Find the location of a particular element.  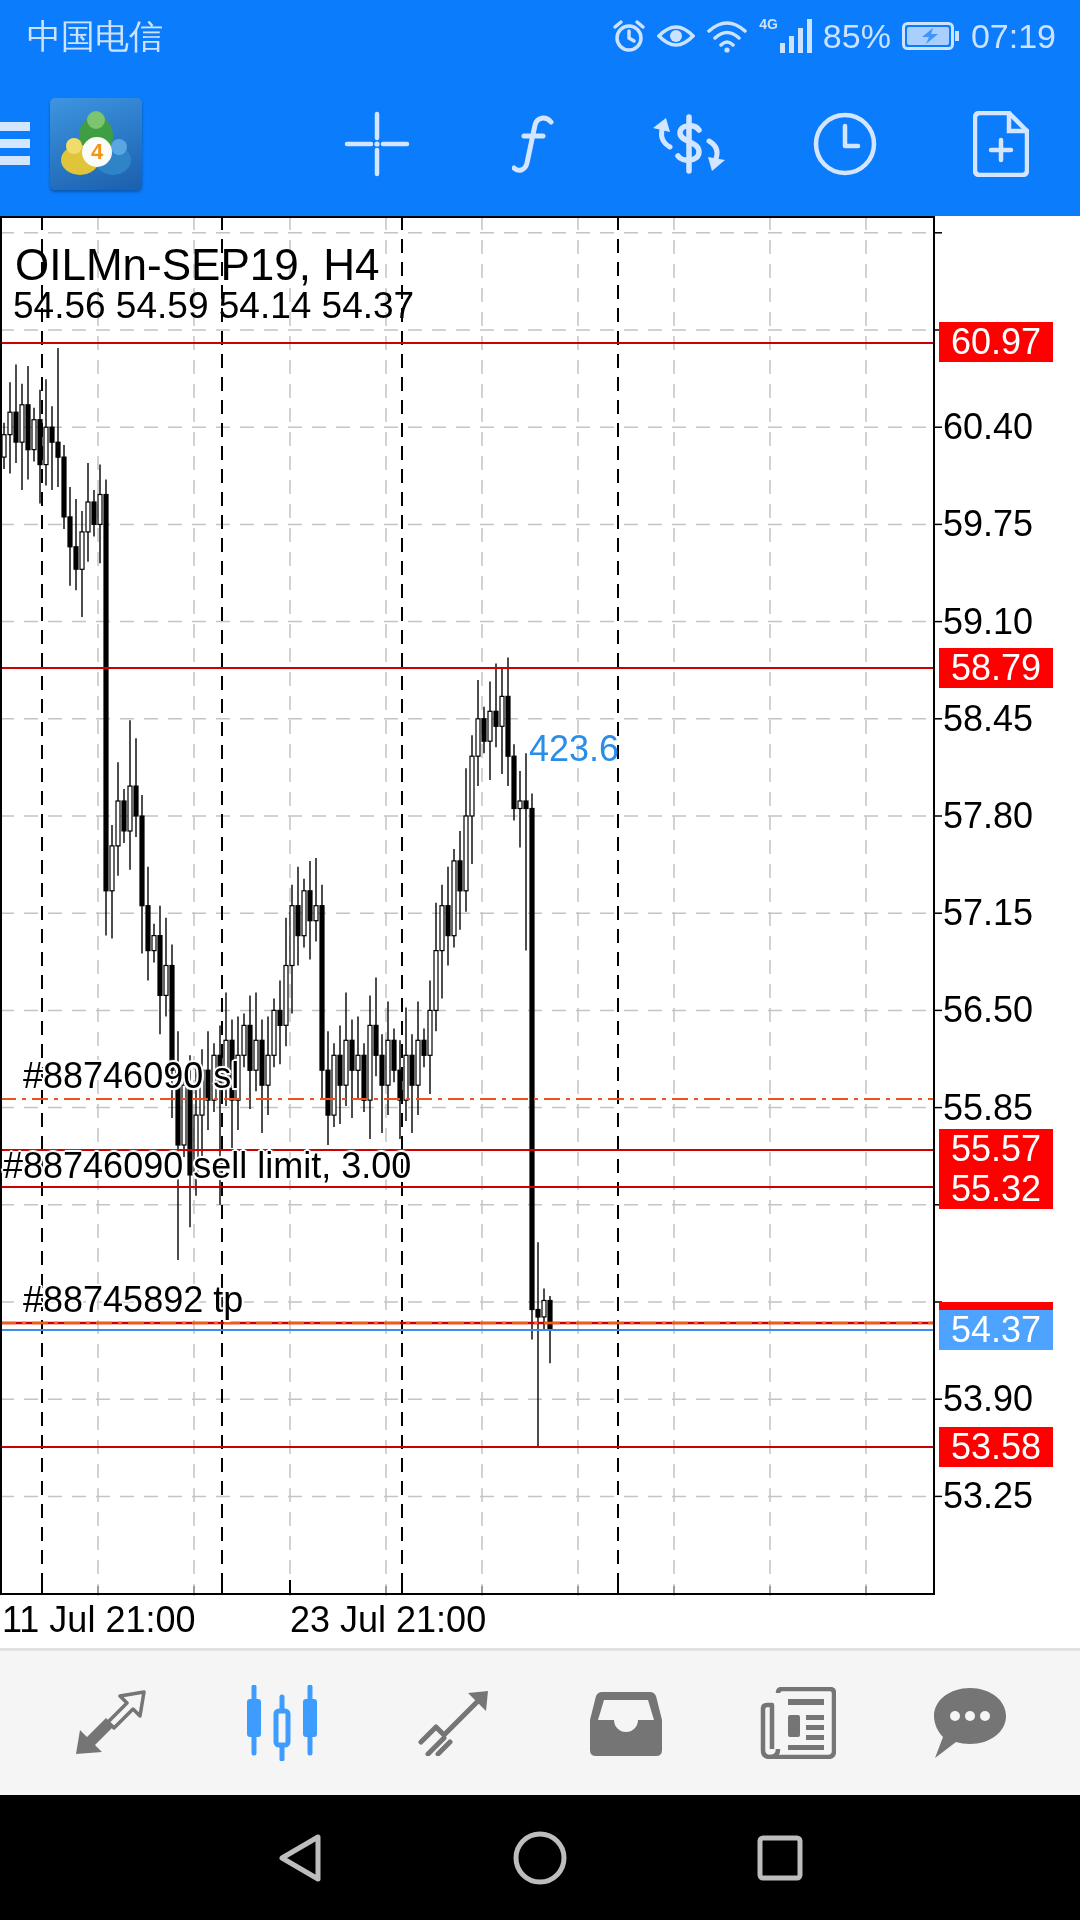

battery-percent: 85% is located at coordinates (856, 36).